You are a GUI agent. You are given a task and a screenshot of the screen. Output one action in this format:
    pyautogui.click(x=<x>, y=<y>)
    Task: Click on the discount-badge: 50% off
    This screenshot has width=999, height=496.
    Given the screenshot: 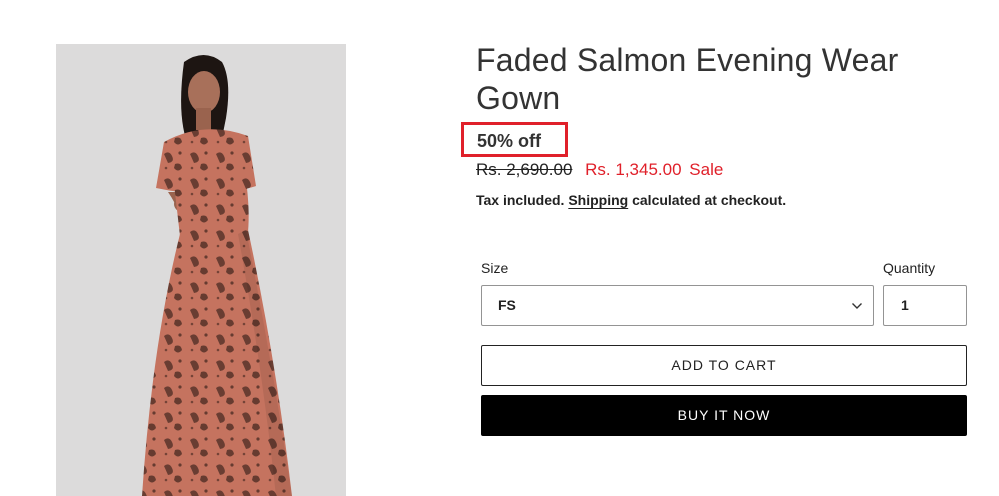 What is the action you would take?
    pyautogui.click(x=514, y=139)
    